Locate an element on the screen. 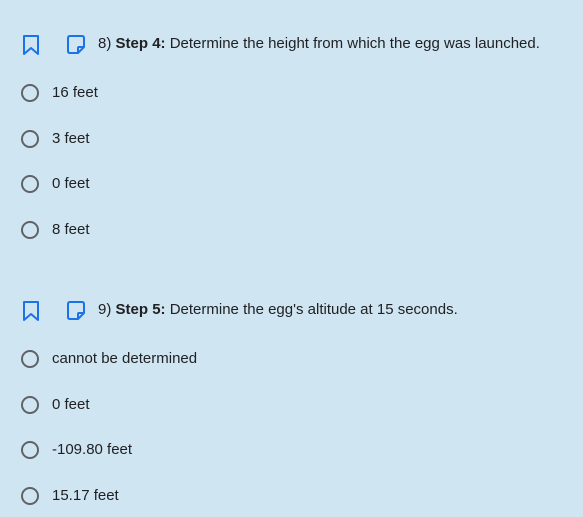 This screenshot has width=583, height=517. question-step: Step 5: is located at coordinates (140, 309).